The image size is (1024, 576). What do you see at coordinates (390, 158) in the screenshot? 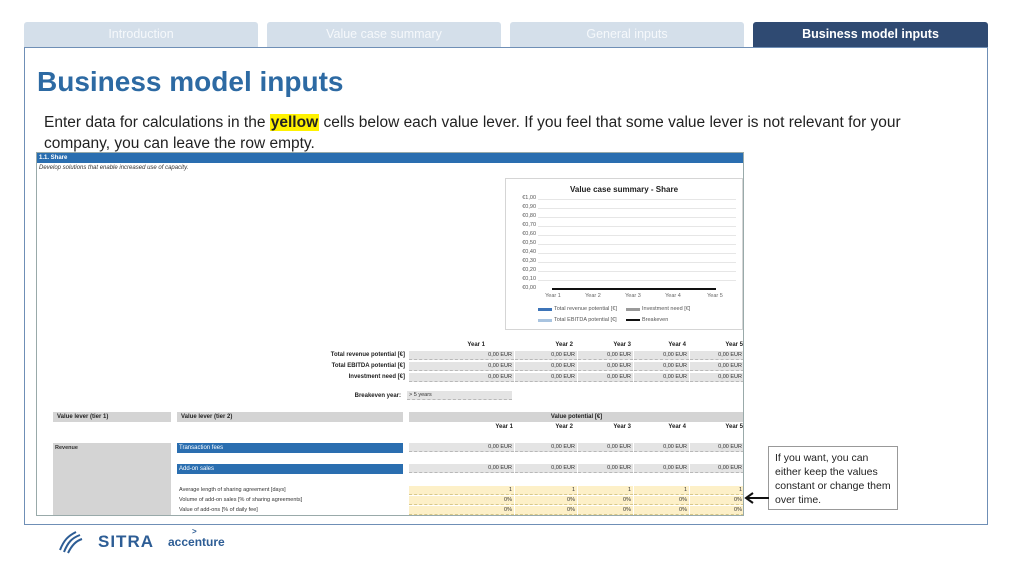
I see `section-header: 1.1. Share` at bounding box center [390, 158].